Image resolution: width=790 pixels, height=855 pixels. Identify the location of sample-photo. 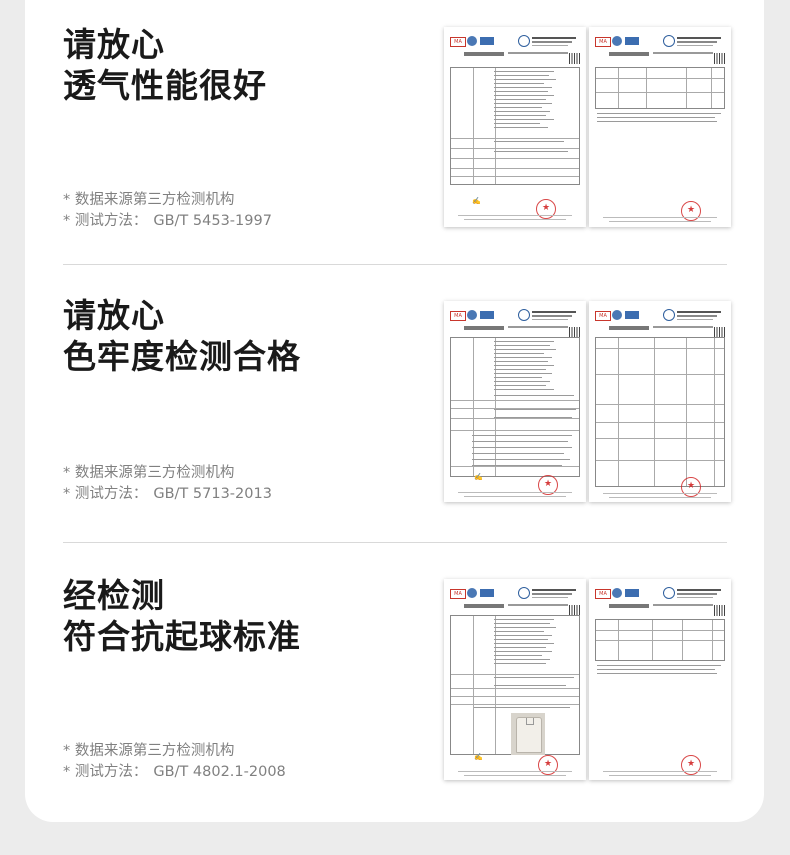
(528, 734).